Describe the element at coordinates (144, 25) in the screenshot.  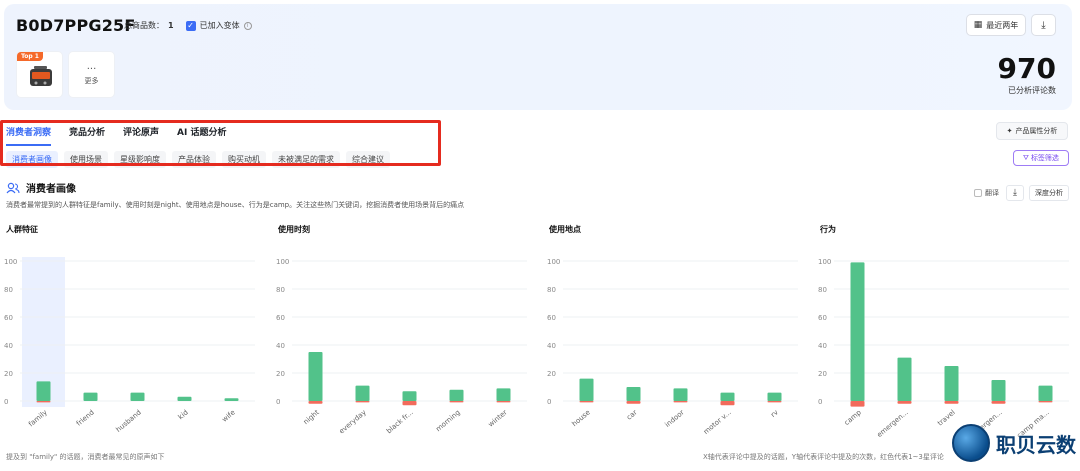
I see `total-label: 总商品数：` at that location.